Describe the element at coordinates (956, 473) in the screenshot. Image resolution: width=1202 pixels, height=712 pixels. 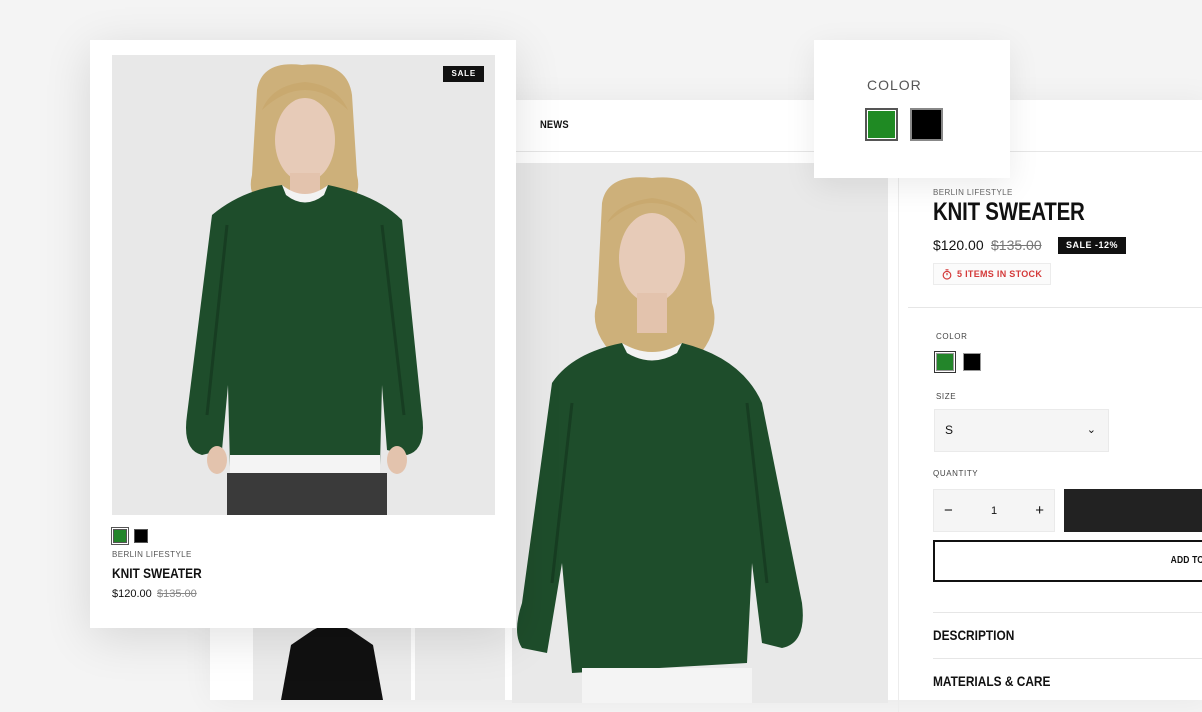
I see `quantity-label: QUANTITY` at that location.